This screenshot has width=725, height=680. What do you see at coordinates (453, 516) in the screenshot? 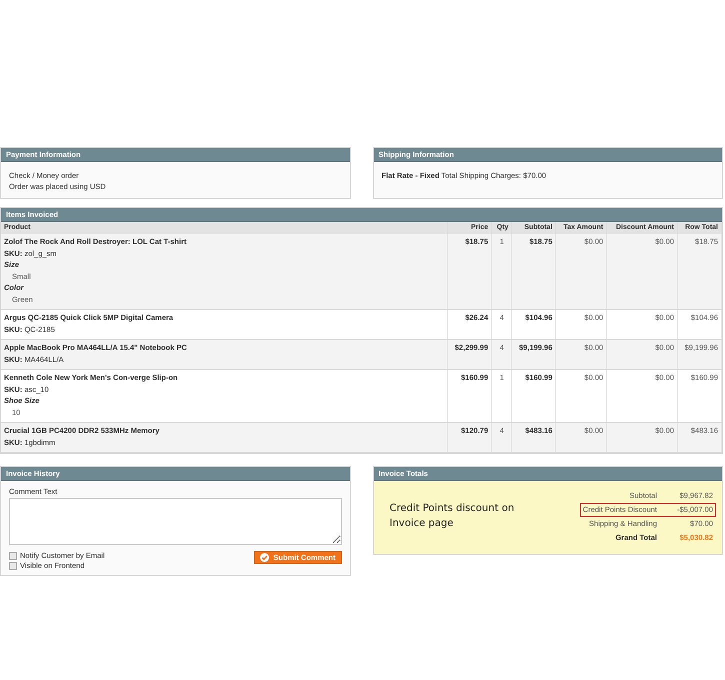
I see `annotation-text: Credit Points discount on Invoice page` at bounding box center [453, 516].